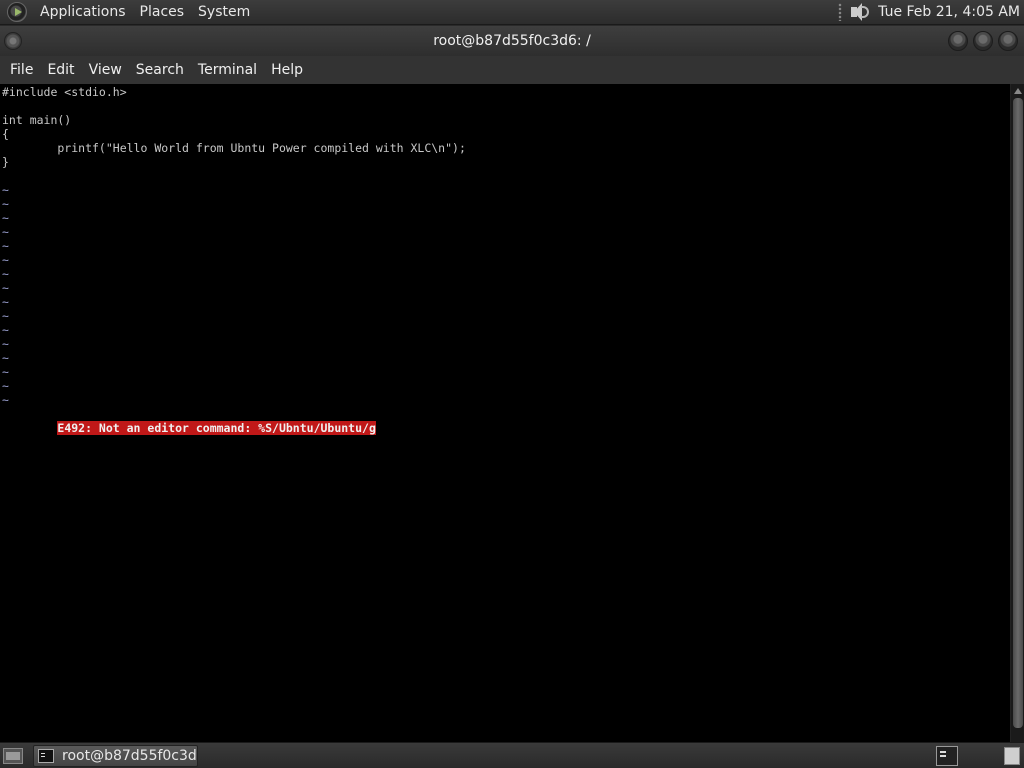 This screenshot has width=1024, height=768. What do you see at coordinates (105, 70) in the screenshot?
I see `menu-view: View` at bounding box center [105, 70].